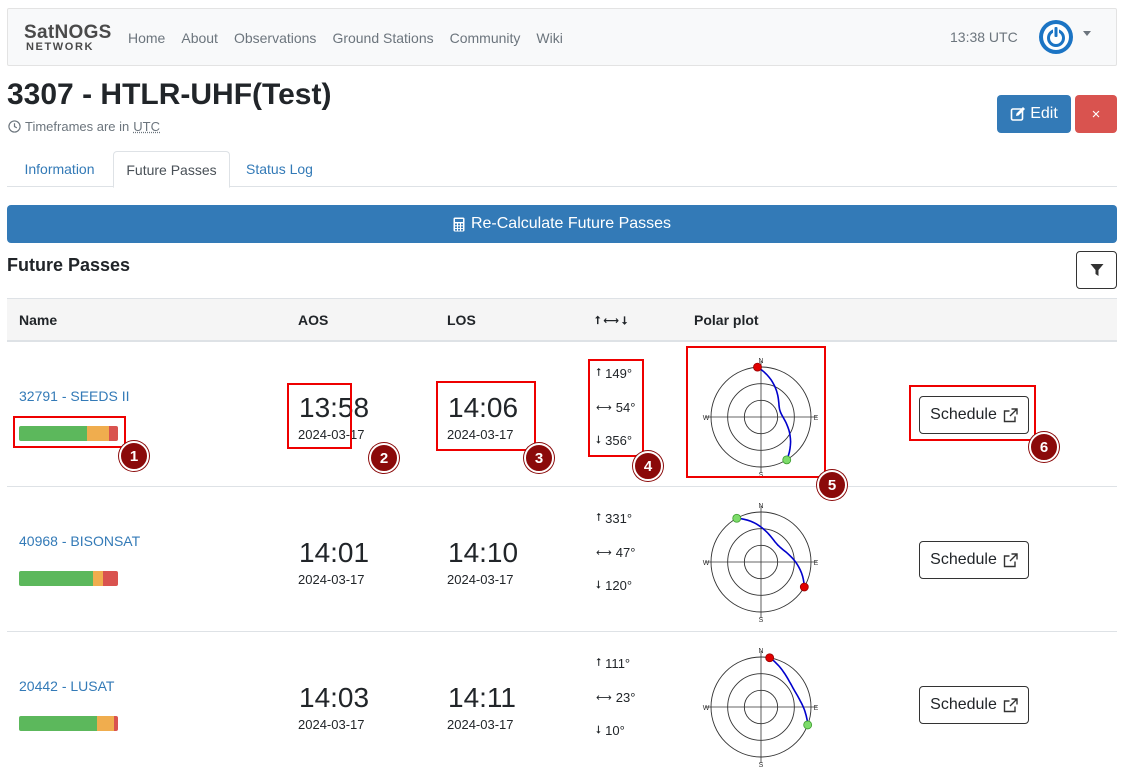 The image size is (1134, 770). What do you see at coordinates (279, 169) in the screenshot?
I see `tab-status-log: Status Log` at bounding box center [279, 169].